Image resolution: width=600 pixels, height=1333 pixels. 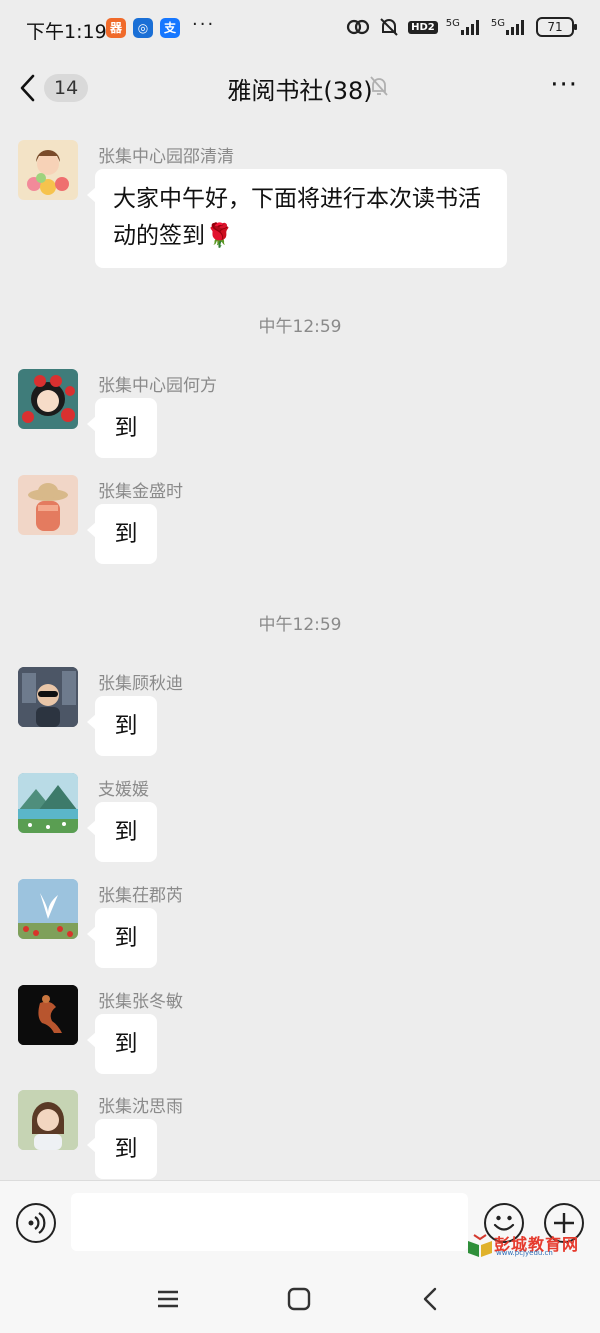 What do you see at coordinates (140, 1002) in the screenshot?
I see `sender-name: 张集张冬敏` at bounding box center [140, 1002].